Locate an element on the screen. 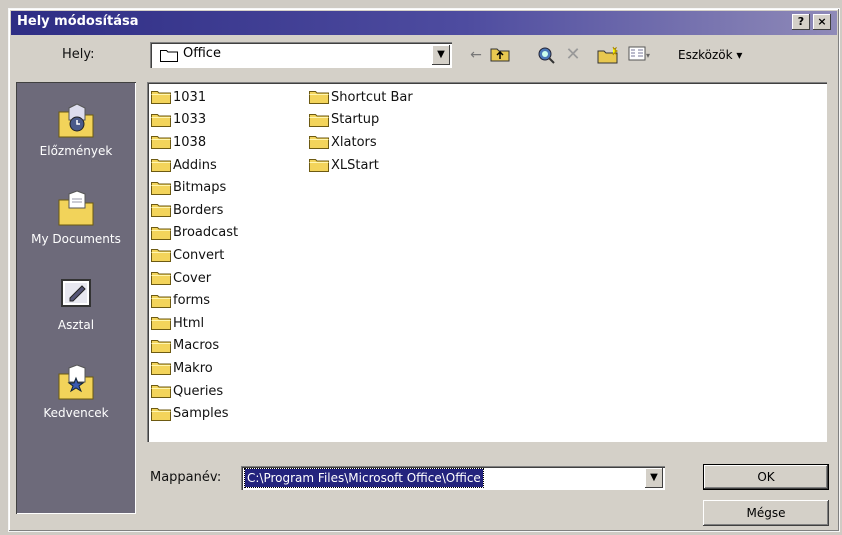 This screenshot has width=842, height=535. look-in-value: Office is located at coordinates (202, 53).